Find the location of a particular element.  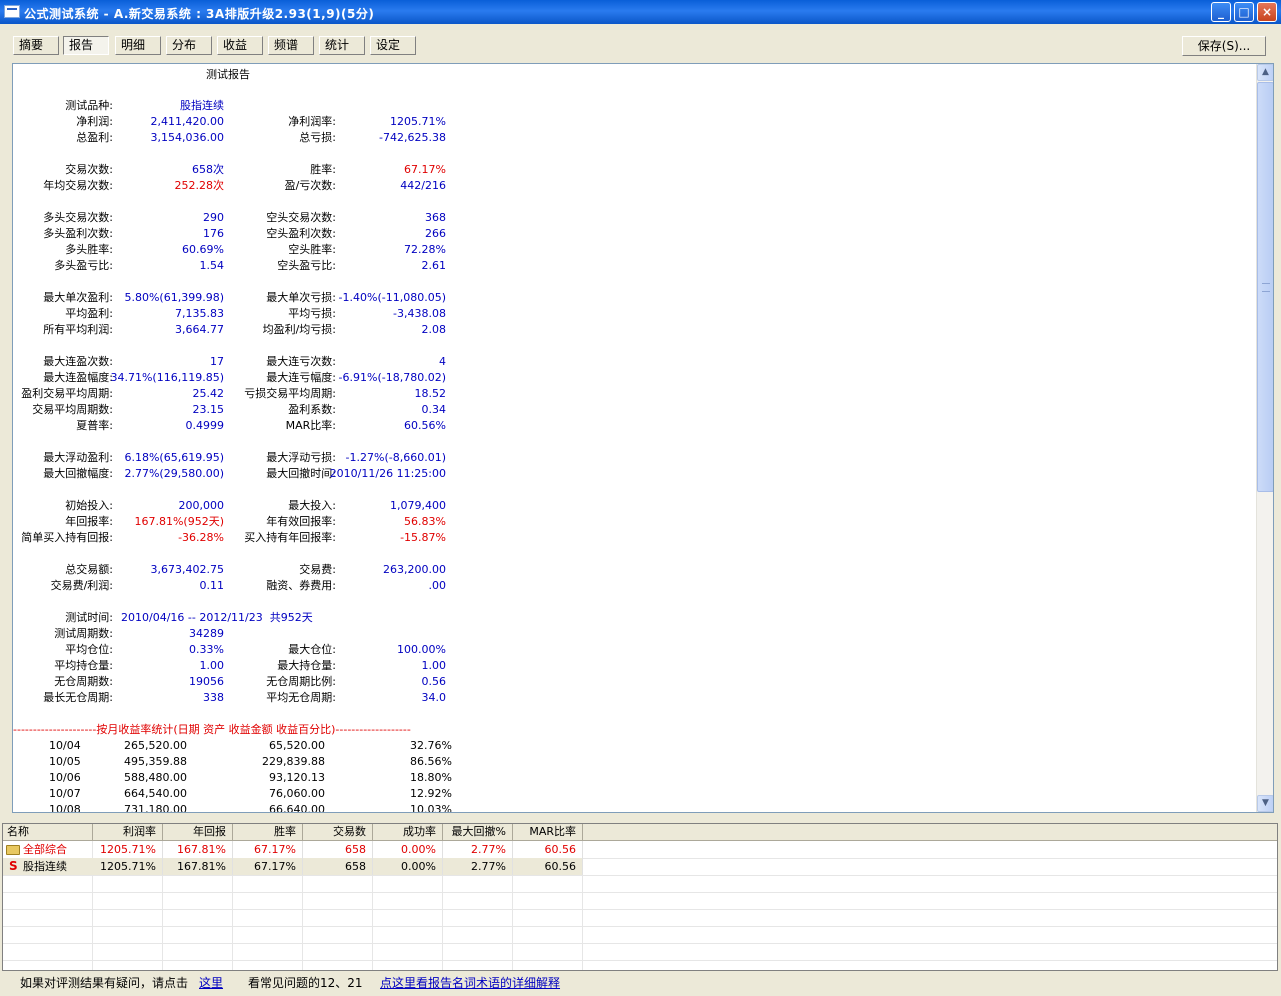

report-value: 34.71%(116,119.85) is located at coordinates (167, 377).